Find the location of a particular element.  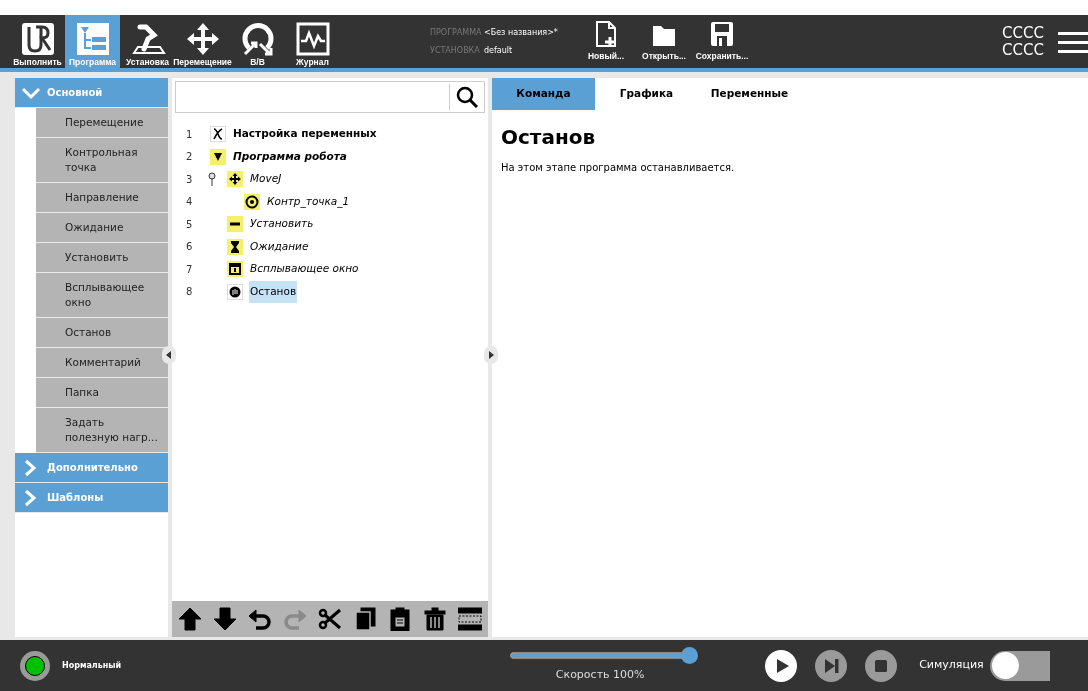

run-icon is located at coordinates (37, 39).